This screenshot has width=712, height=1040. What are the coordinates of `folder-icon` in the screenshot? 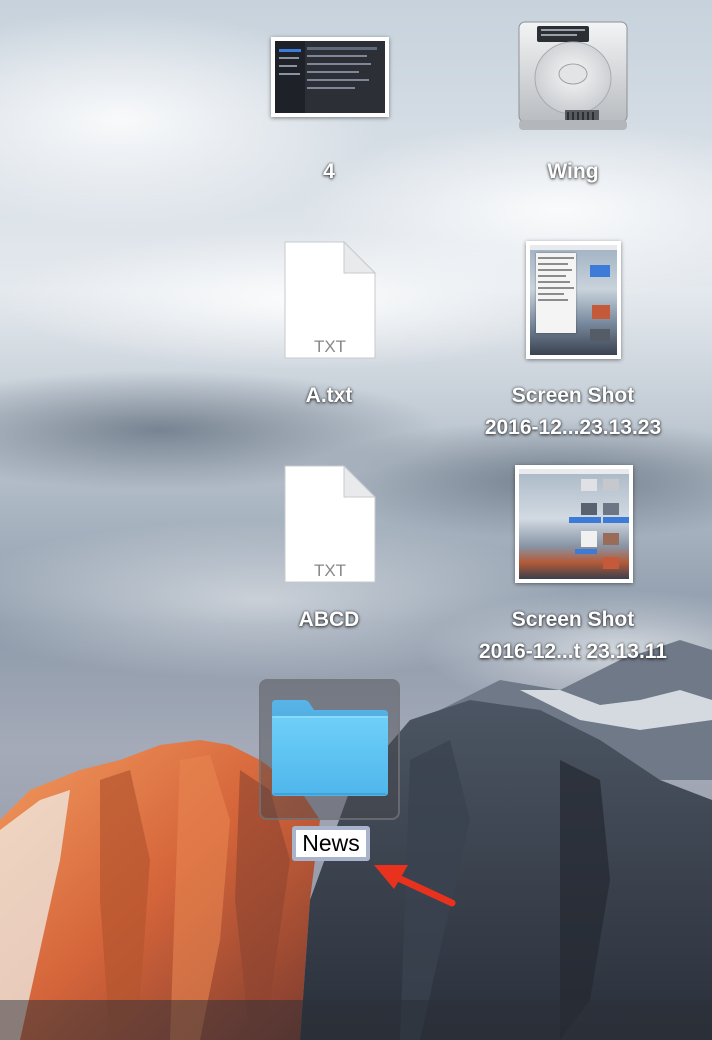 It's located at (330, 748).